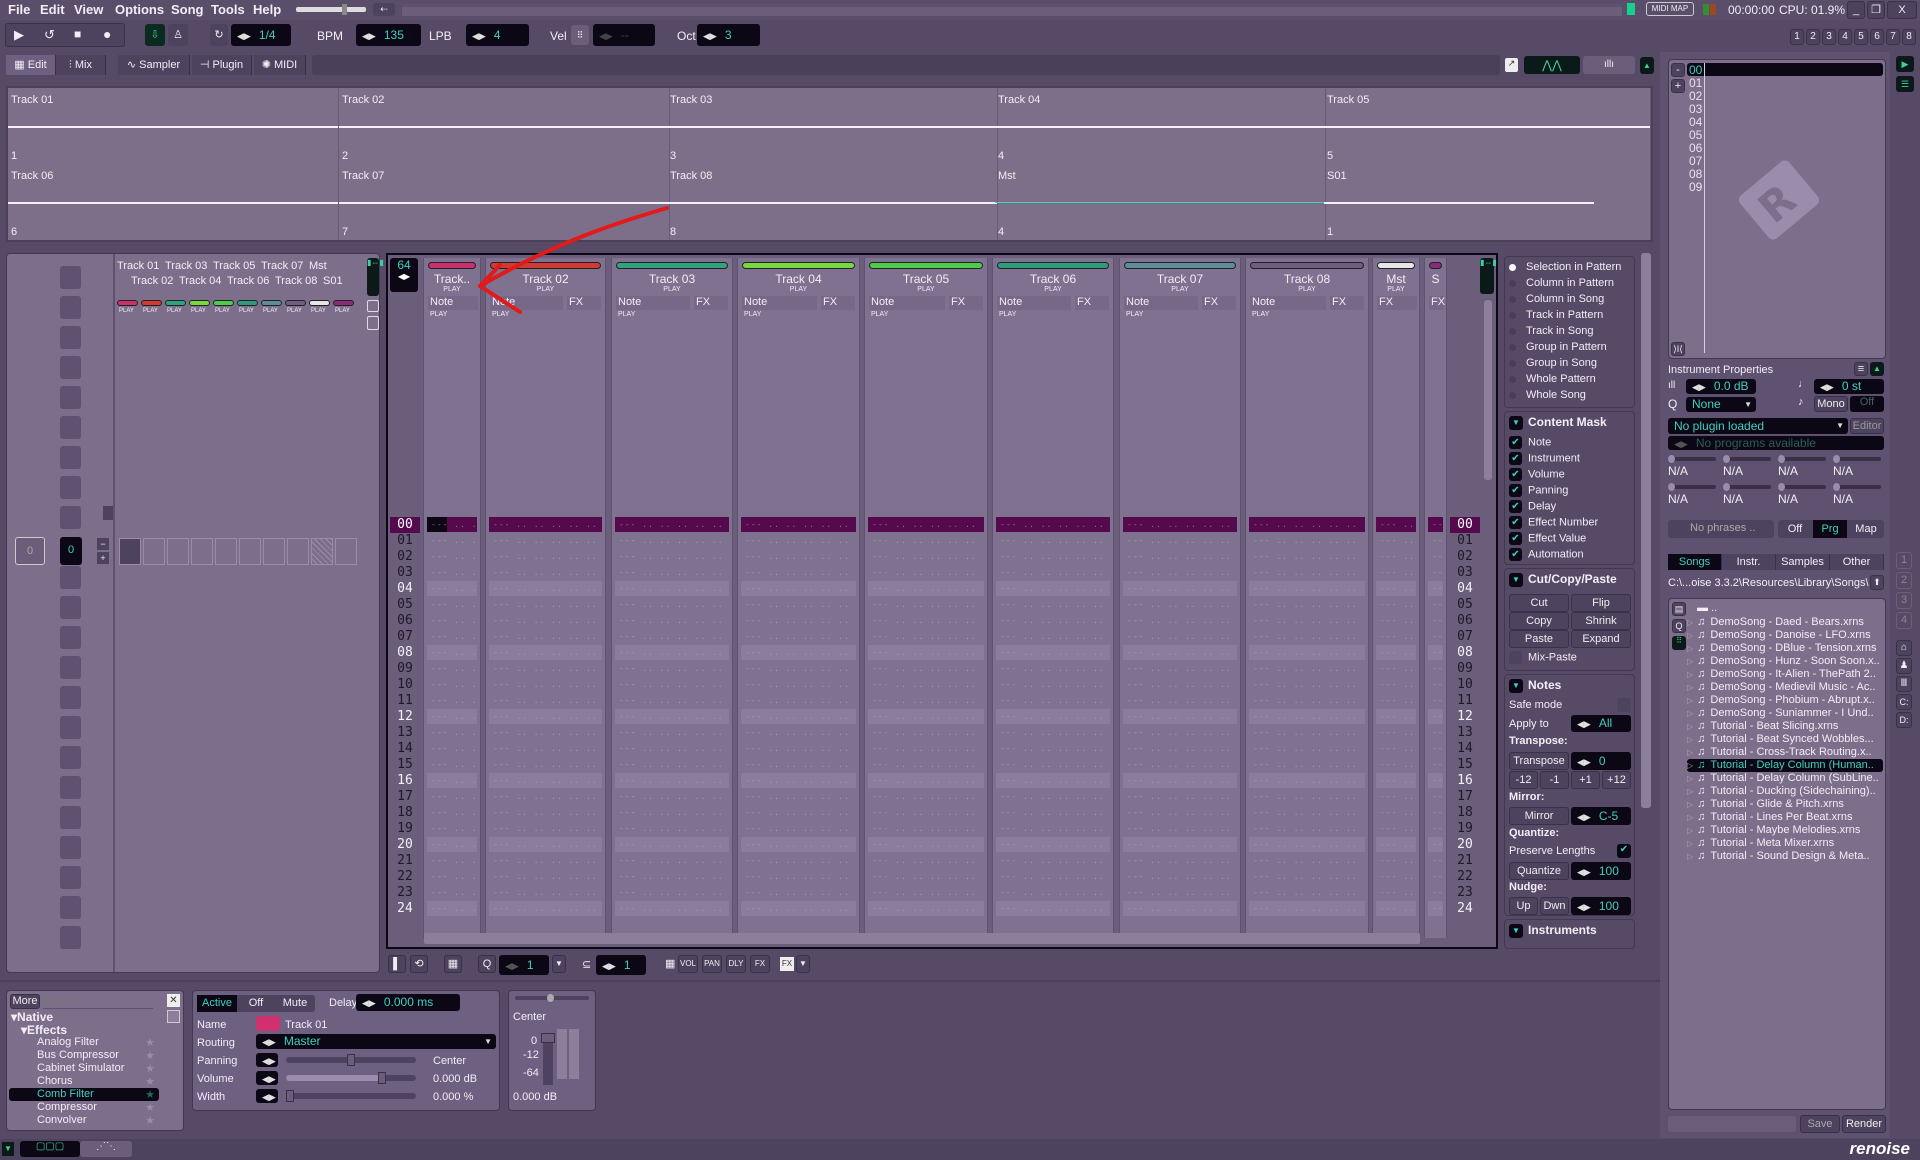  I want to click on copy-button: Copy, so click(1539, 621).